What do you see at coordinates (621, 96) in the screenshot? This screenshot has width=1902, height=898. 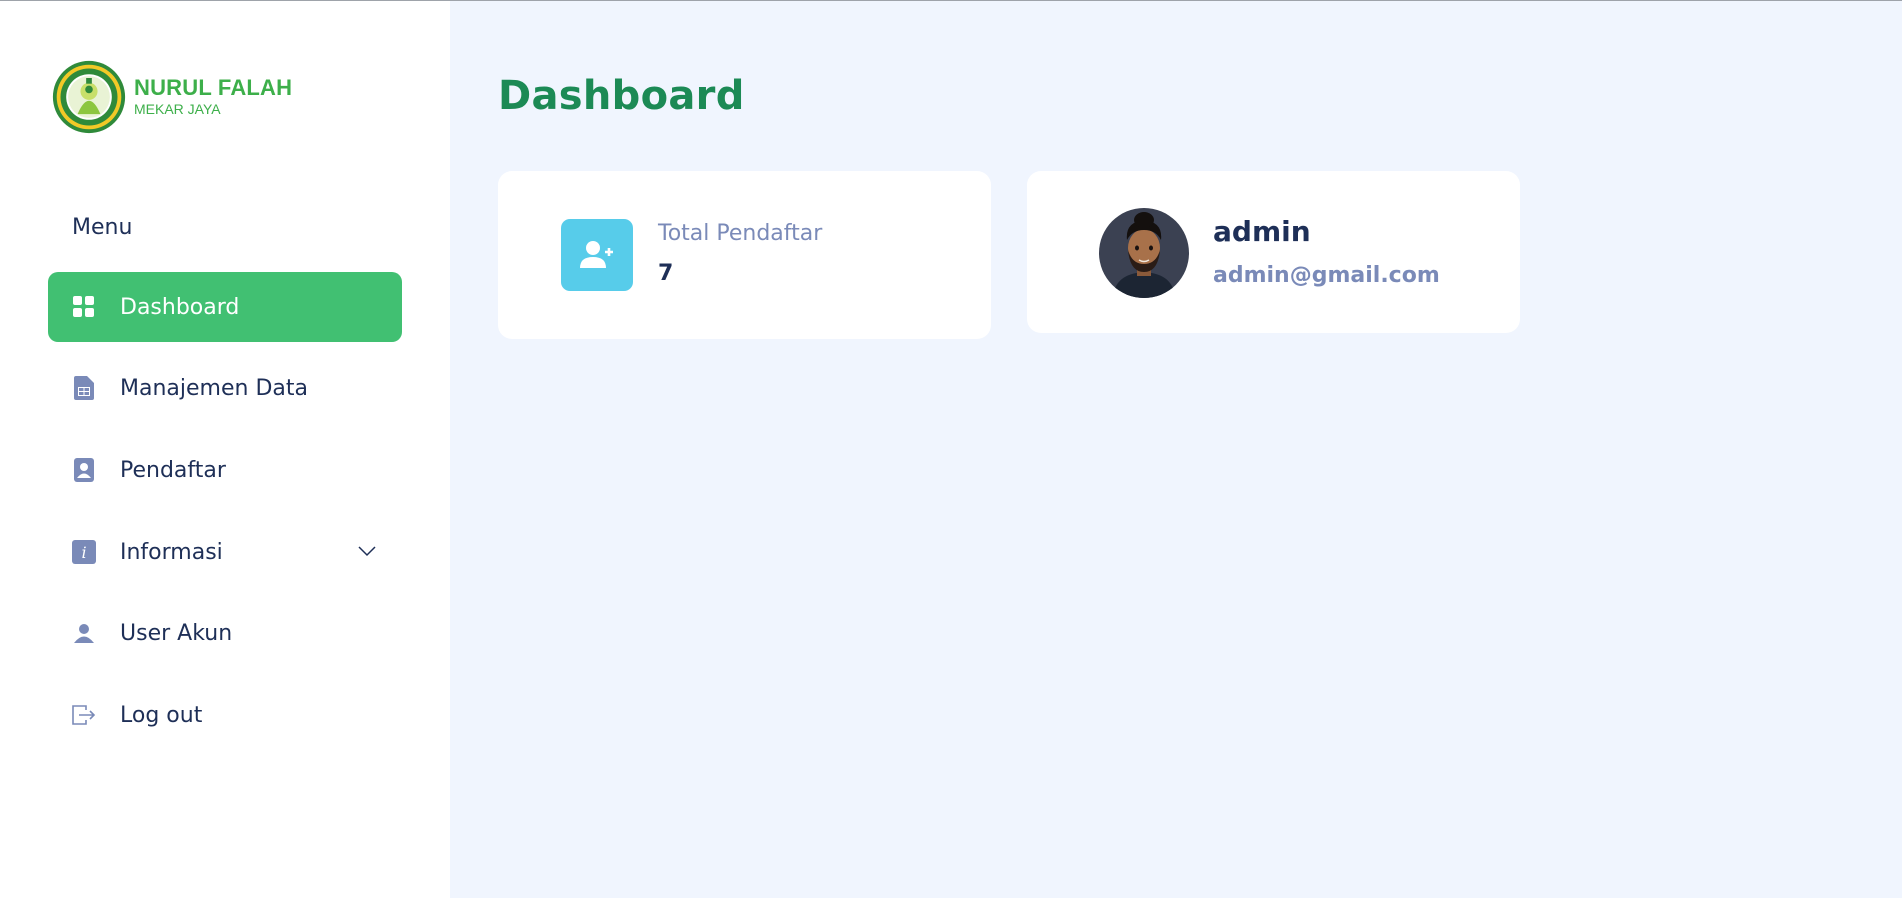 I see `page-title: Dashboard` at bounding box center [621, 96].